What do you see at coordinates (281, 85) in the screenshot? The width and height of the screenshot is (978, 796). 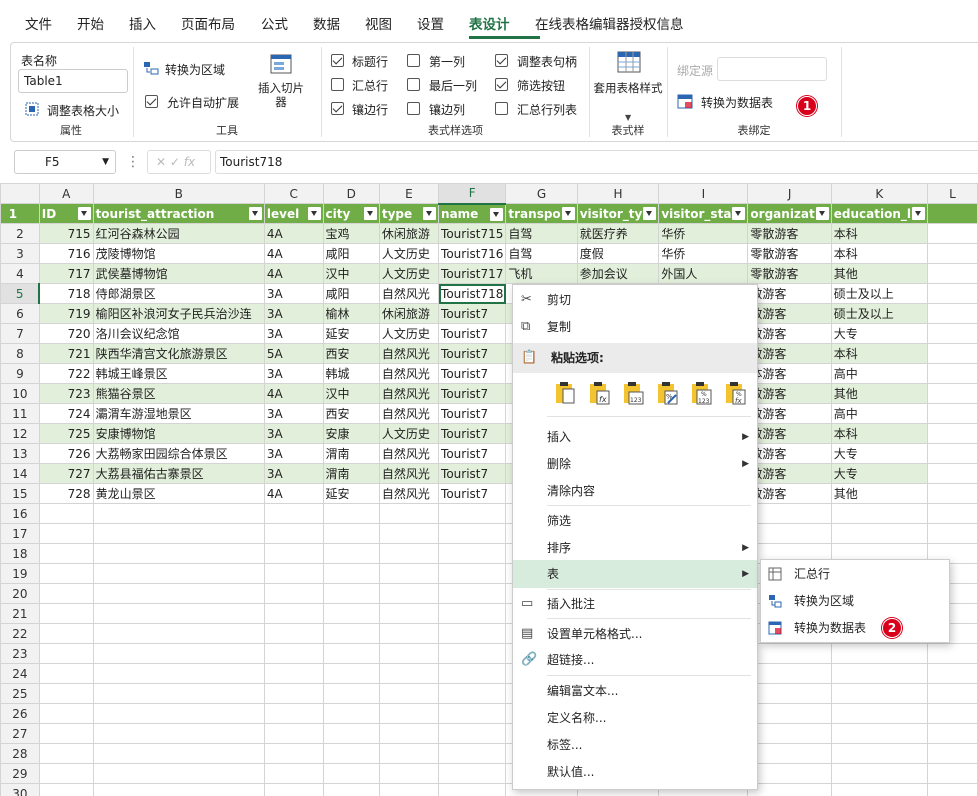 I see `insert-slicer-button: 插入切片器` at bounding box center [281, 85].